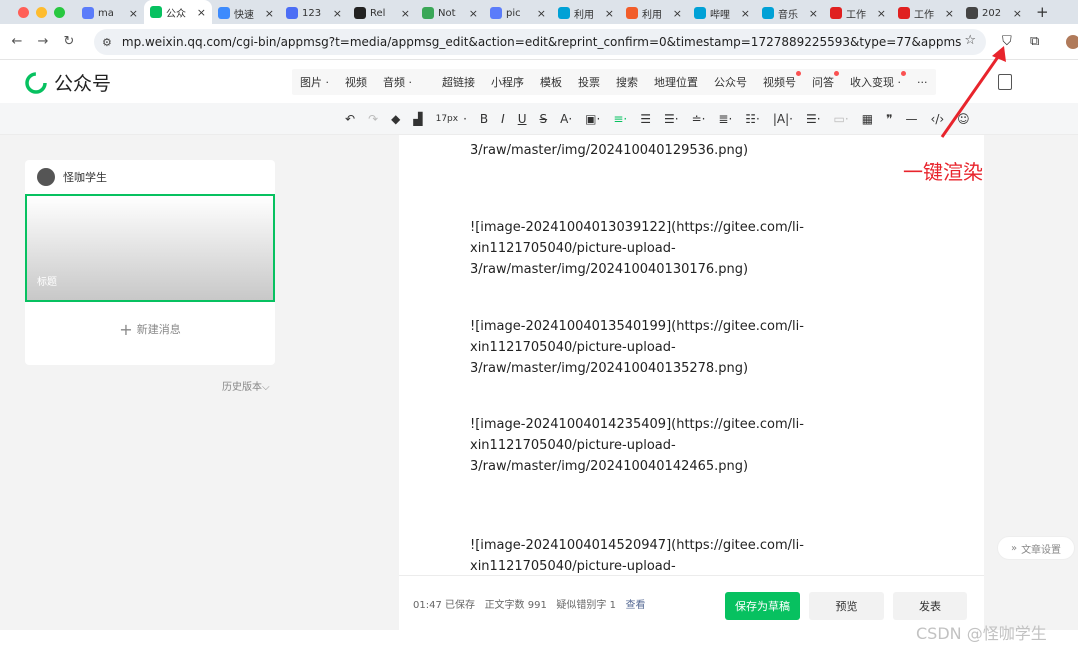 The height and width of the screenshot is (648, 1078). What do you see at coordinates (107, 42) in the screenshot?
I see `site-settings-icon: ⚙` at bounding box center [107, 42].